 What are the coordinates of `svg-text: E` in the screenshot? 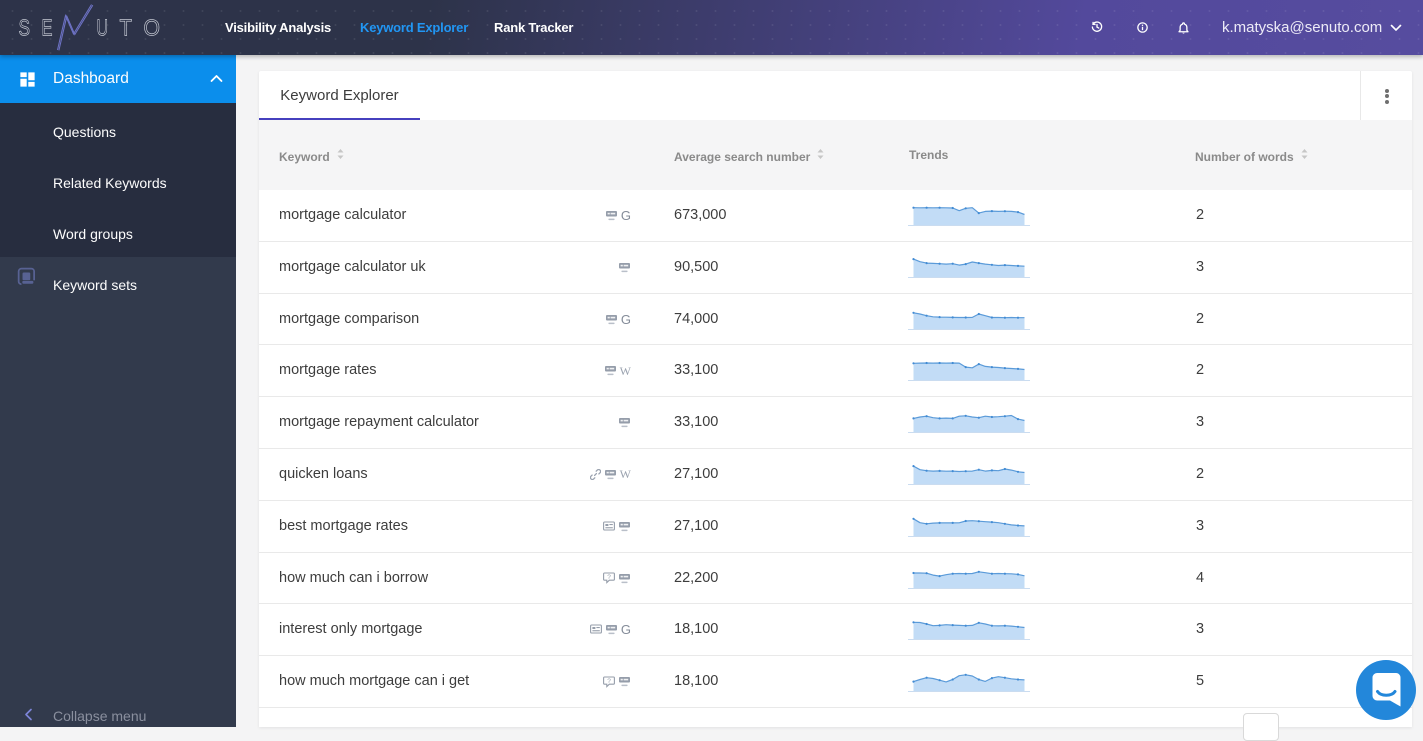 It's located at (47, 28).